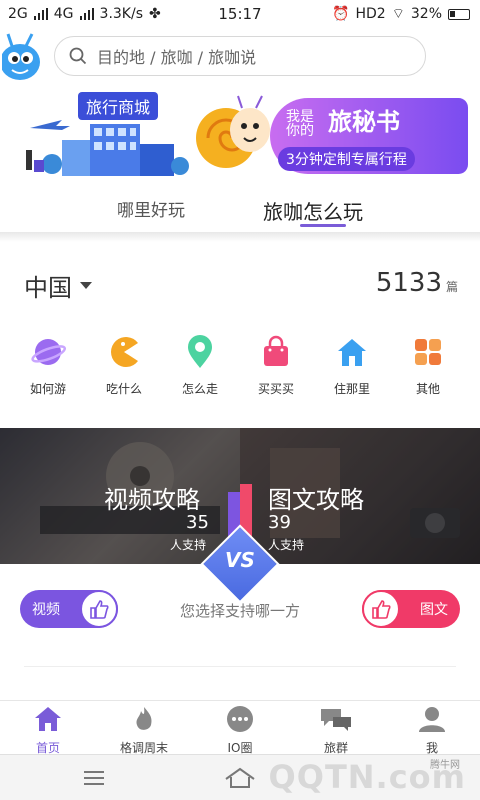  I want to click on alarm-icon: ⏰, so click(341, 14).